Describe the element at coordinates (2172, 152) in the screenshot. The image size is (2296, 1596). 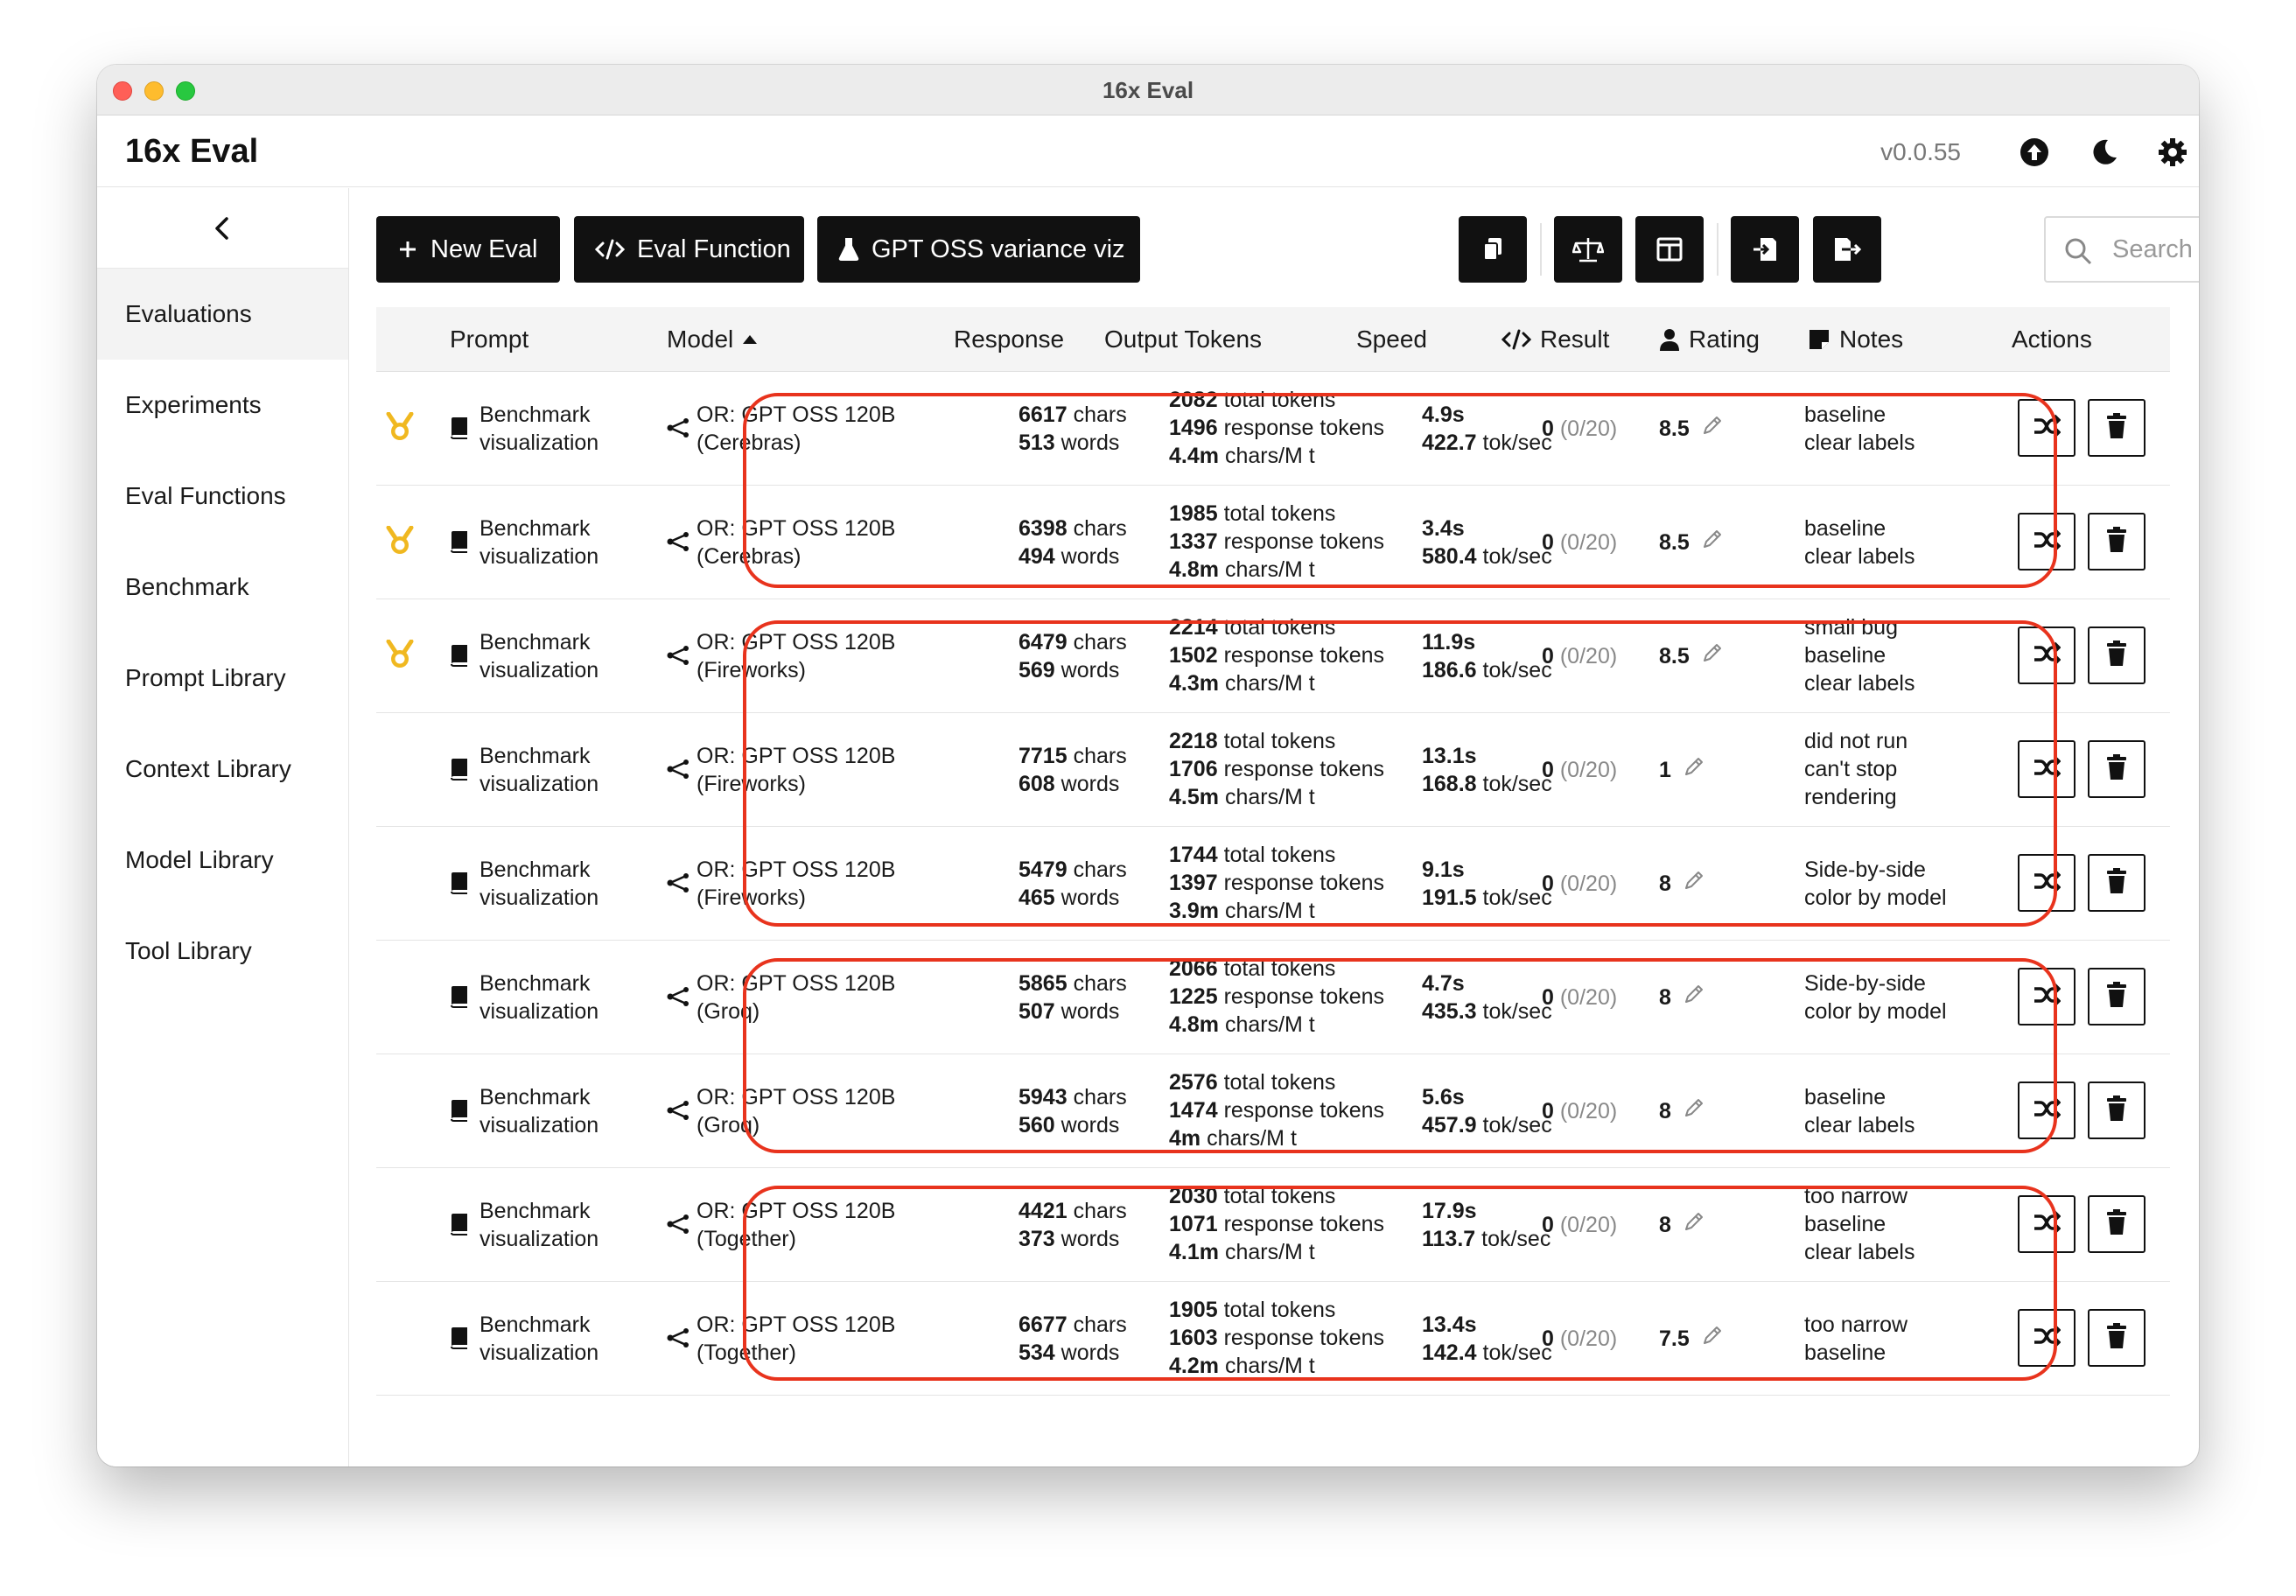
I see `gear-icon` at that location.